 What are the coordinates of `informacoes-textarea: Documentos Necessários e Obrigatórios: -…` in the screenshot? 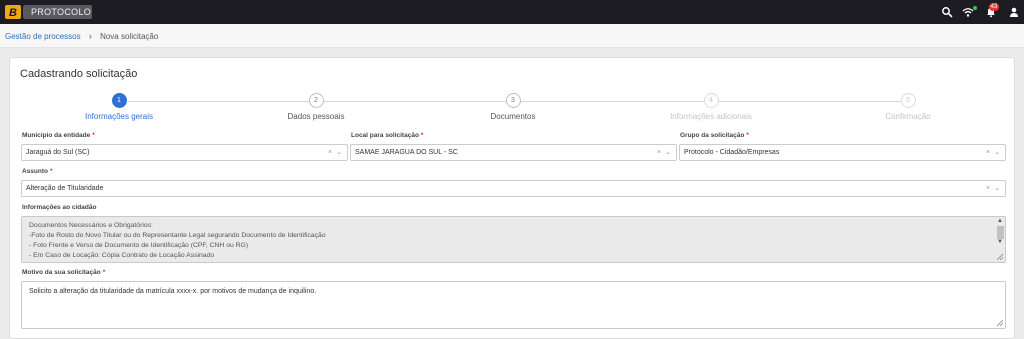 It's located at (513, 239).